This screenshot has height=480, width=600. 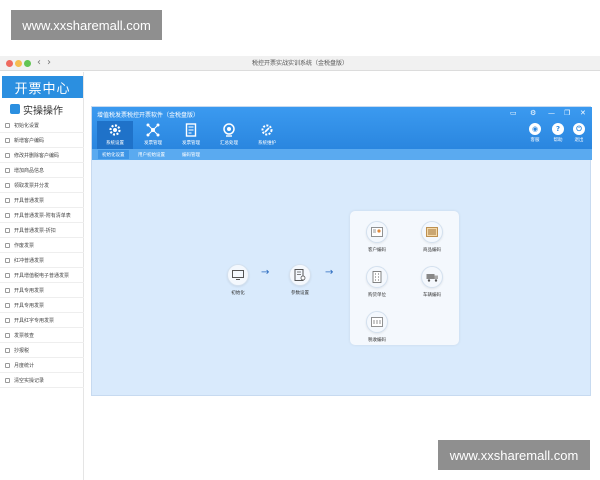 What do you see at coordinates (377, 282) in the screenshot?
I see `panel-item-buyer: 购货单位` at bounding box center [377, 282].